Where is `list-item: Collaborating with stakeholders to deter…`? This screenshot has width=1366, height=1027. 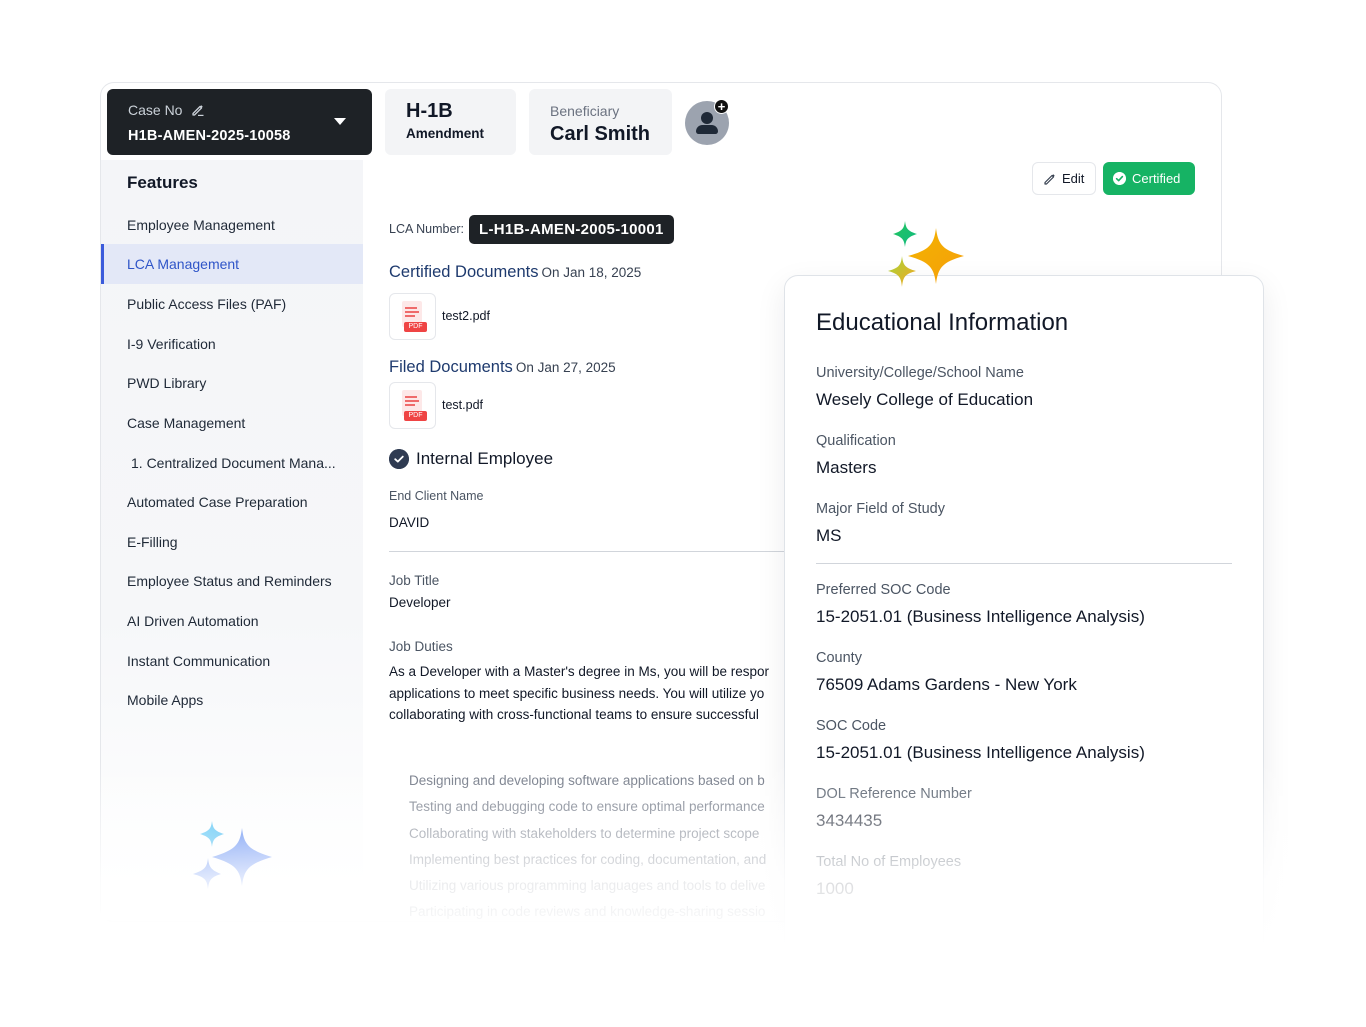
list-item: Collaborating with stakeholders to deter… is located at coordinates (584, 833).